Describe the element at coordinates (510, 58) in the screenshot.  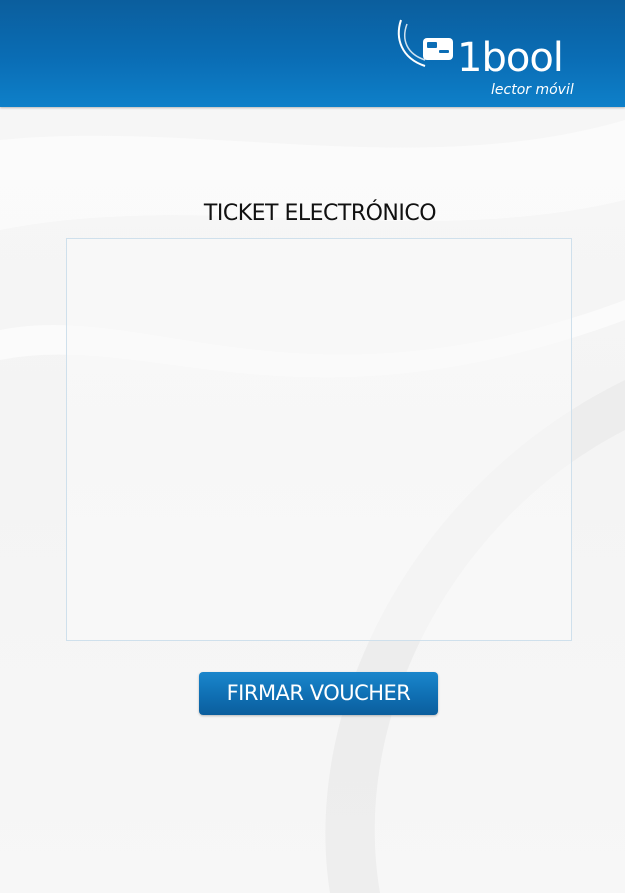
I see `brand-wordmark: 1bool` at that location.